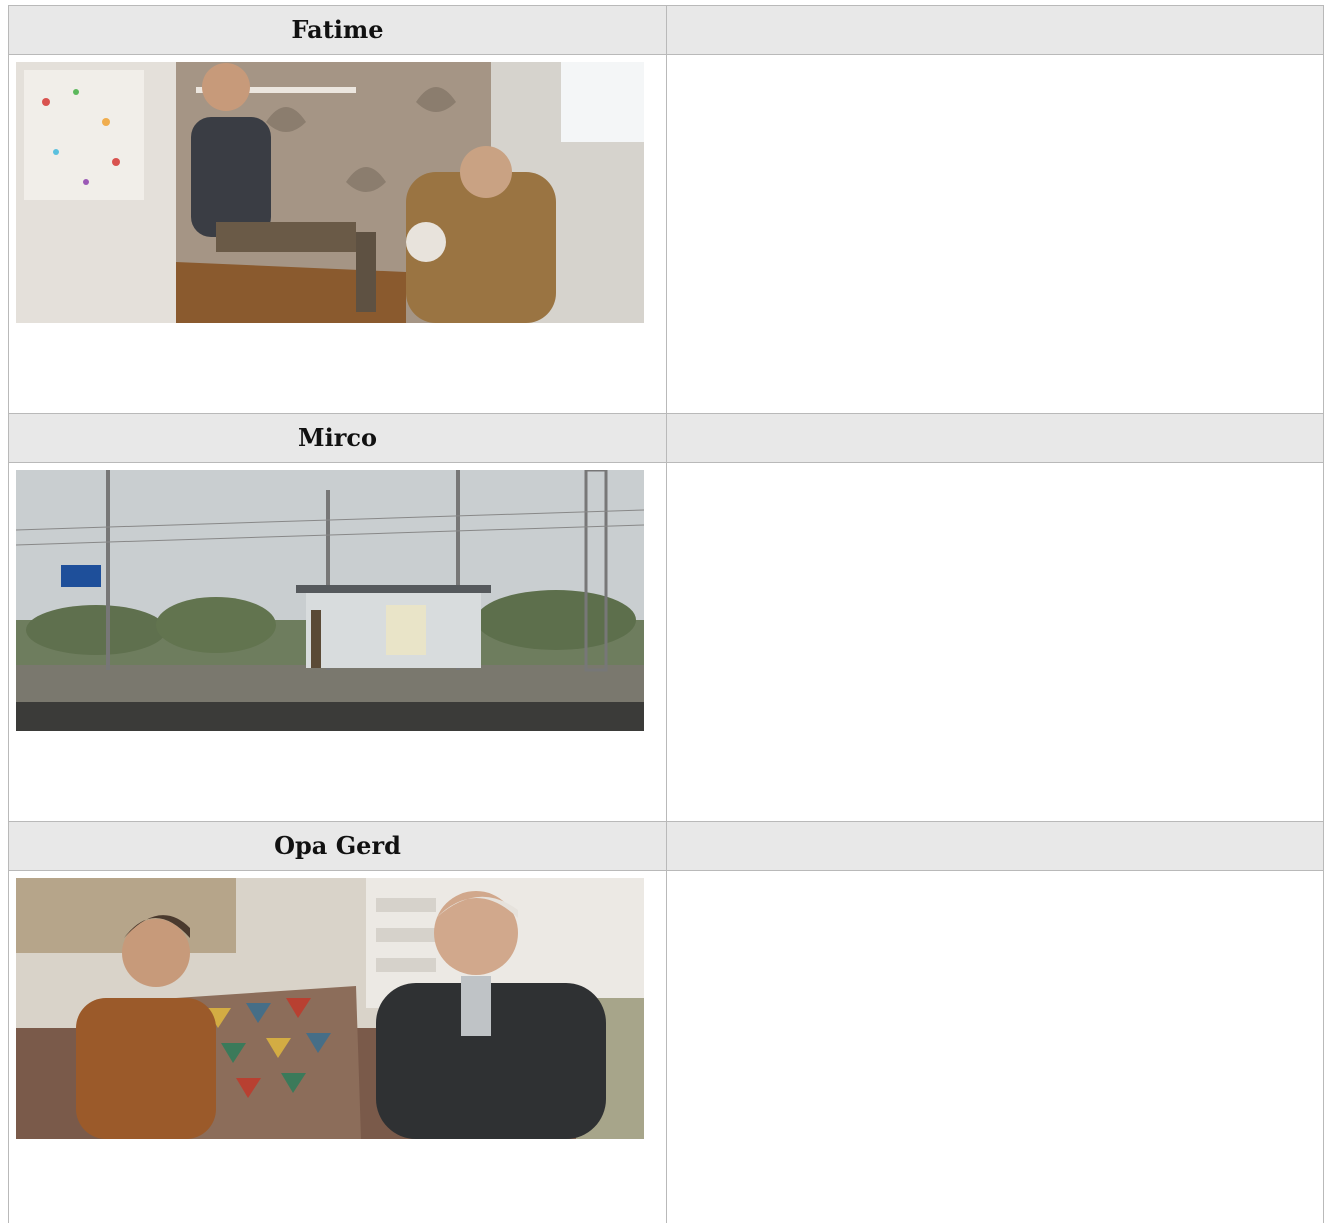  I want to click on character-name: Fatime, so click(337, 29).